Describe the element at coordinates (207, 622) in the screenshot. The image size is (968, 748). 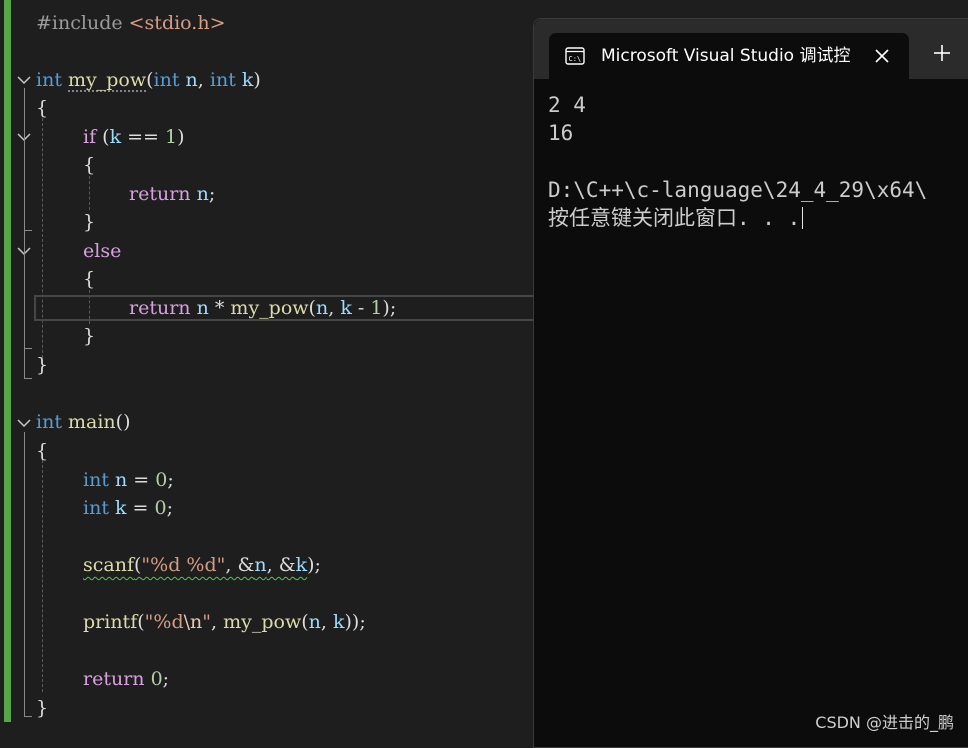
I see `format-string-end: "` at that location.